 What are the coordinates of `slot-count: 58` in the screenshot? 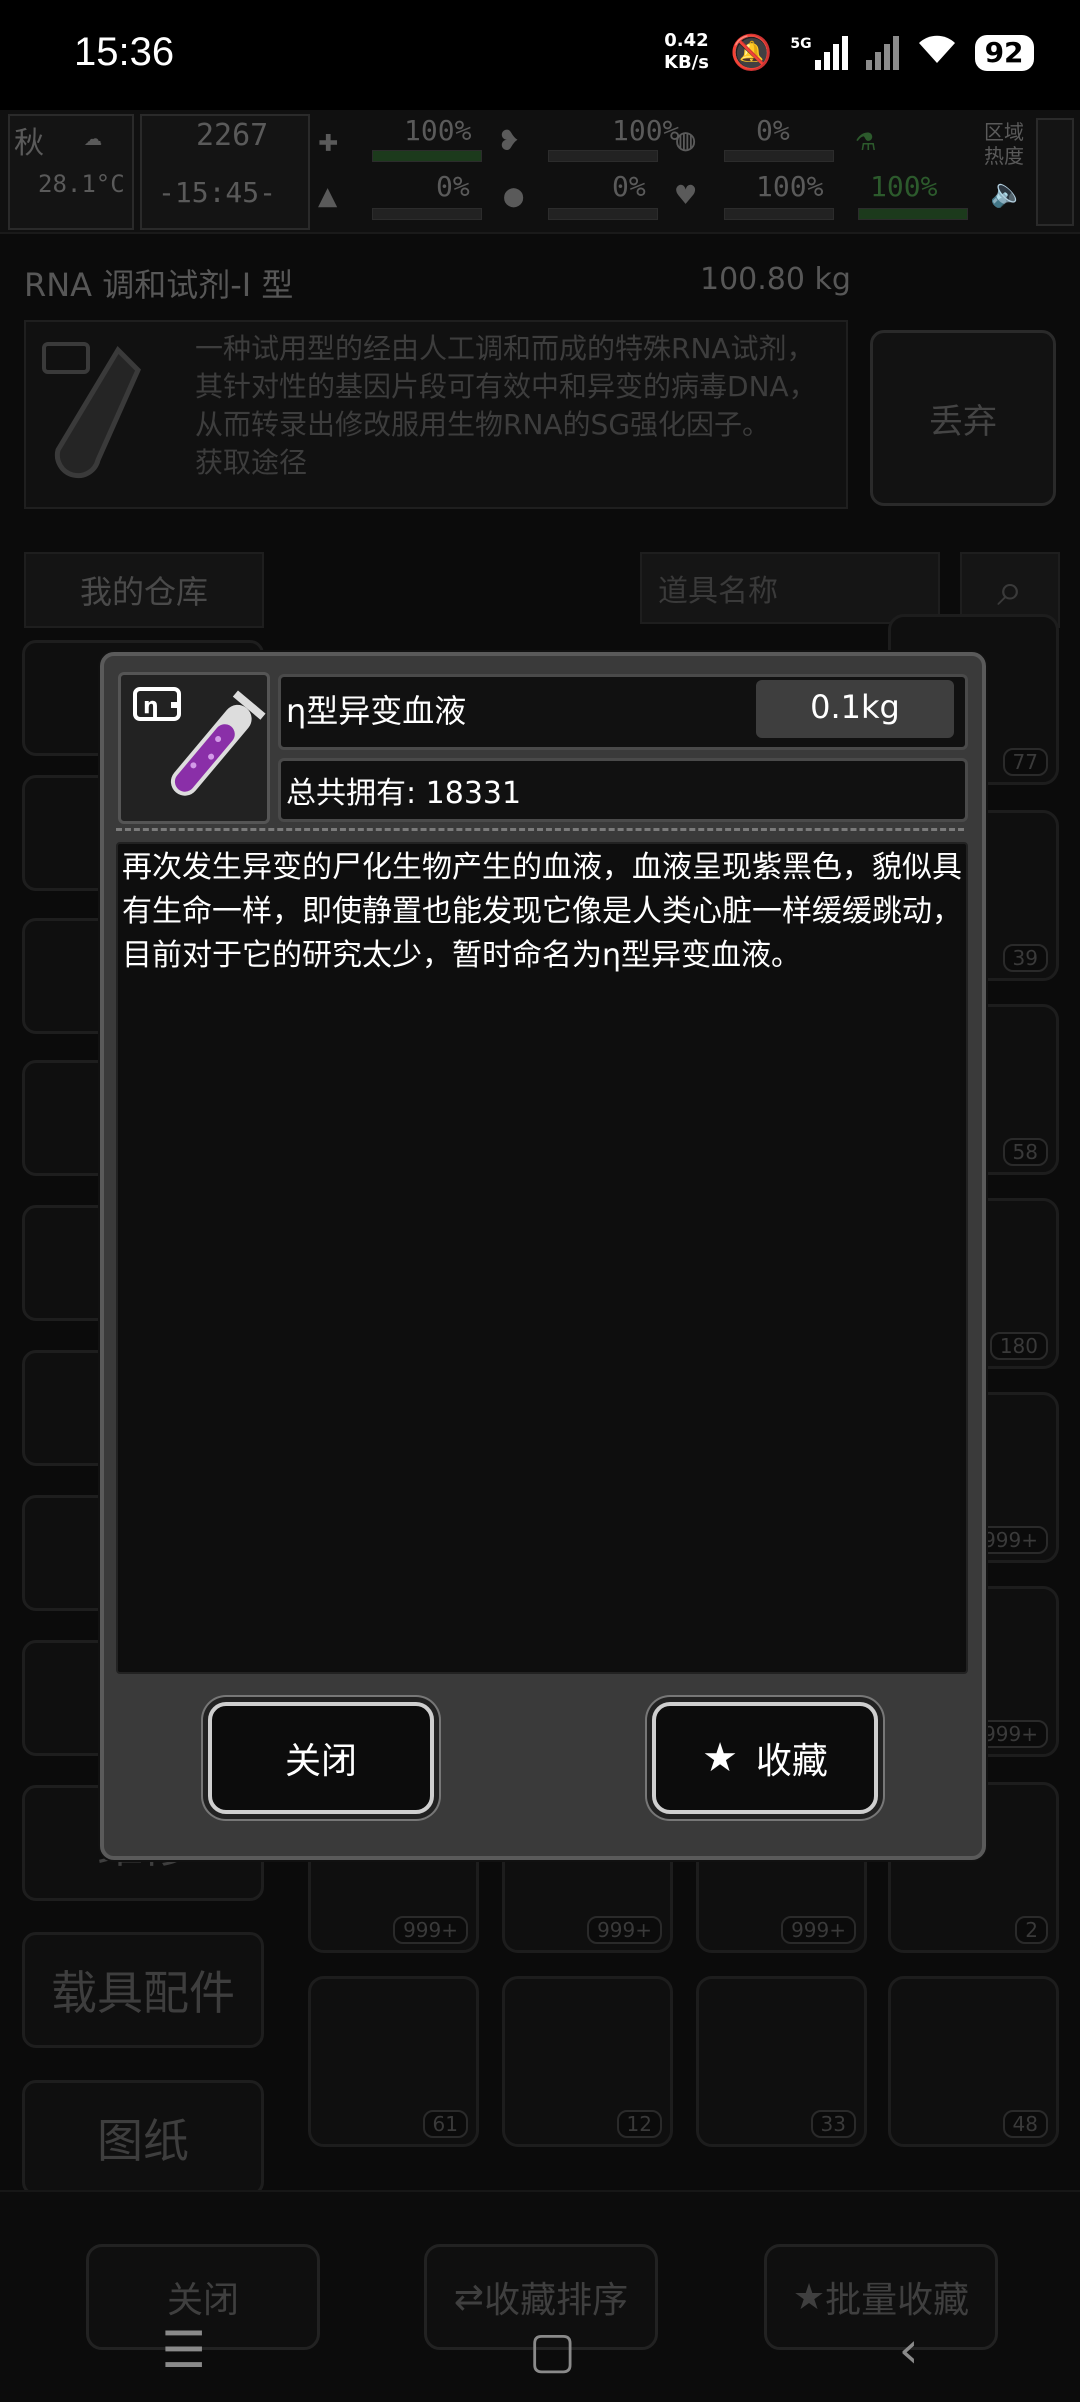 It's located at (1025, 1152).